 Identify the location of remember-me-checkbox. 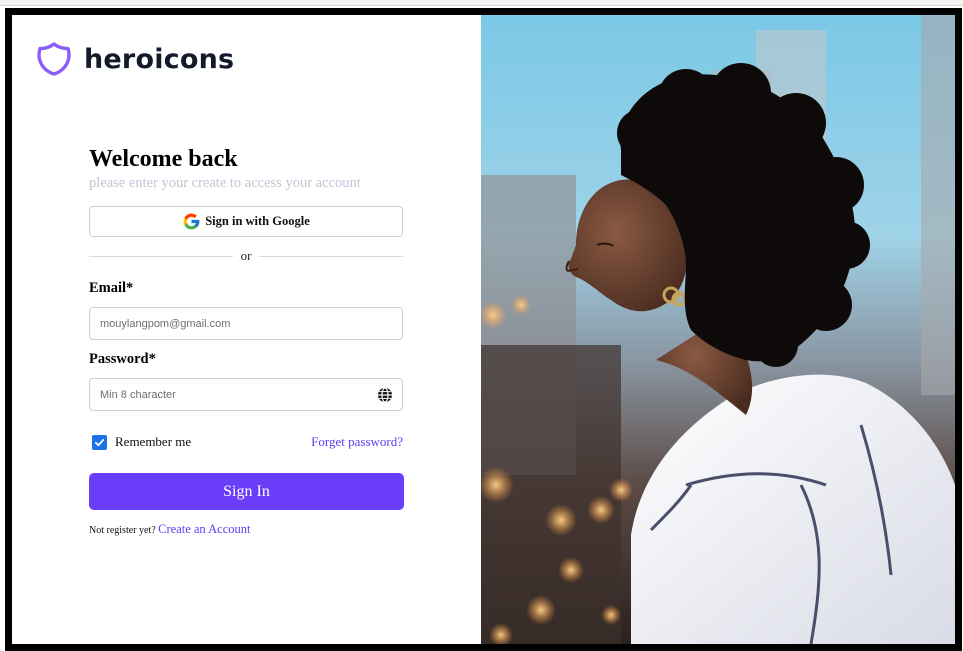
(99, 442).